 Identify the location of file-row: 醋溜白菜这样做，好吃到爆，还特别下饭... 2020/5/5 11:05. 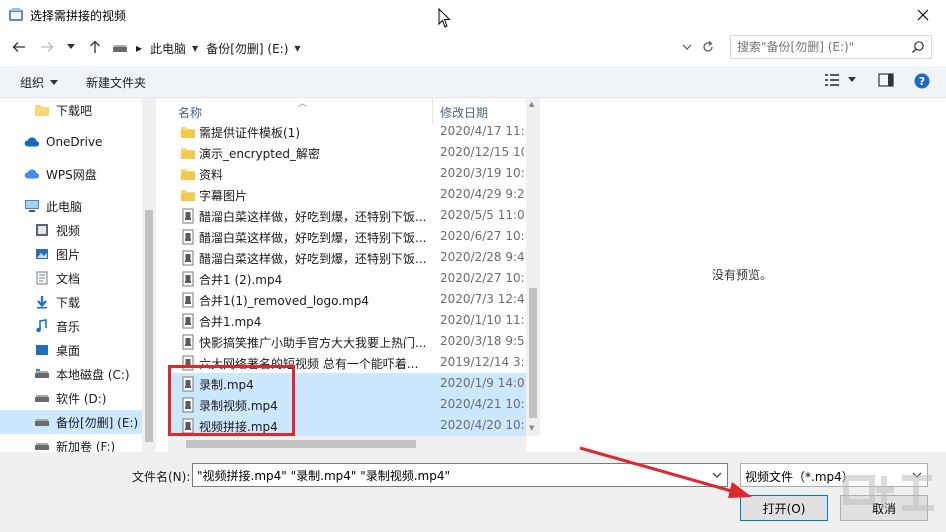
(347, 215).